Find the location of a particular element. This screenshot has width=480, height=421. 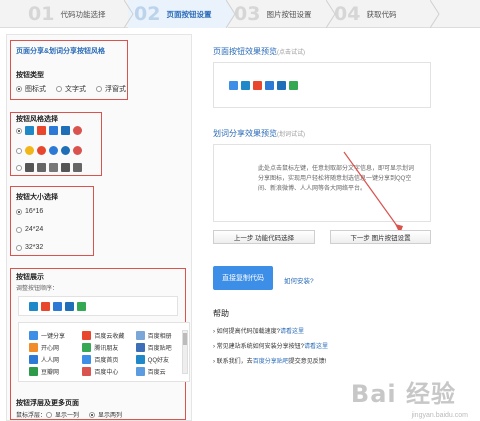

watermark: Bai 经验 is located at coordinates (403, 394).